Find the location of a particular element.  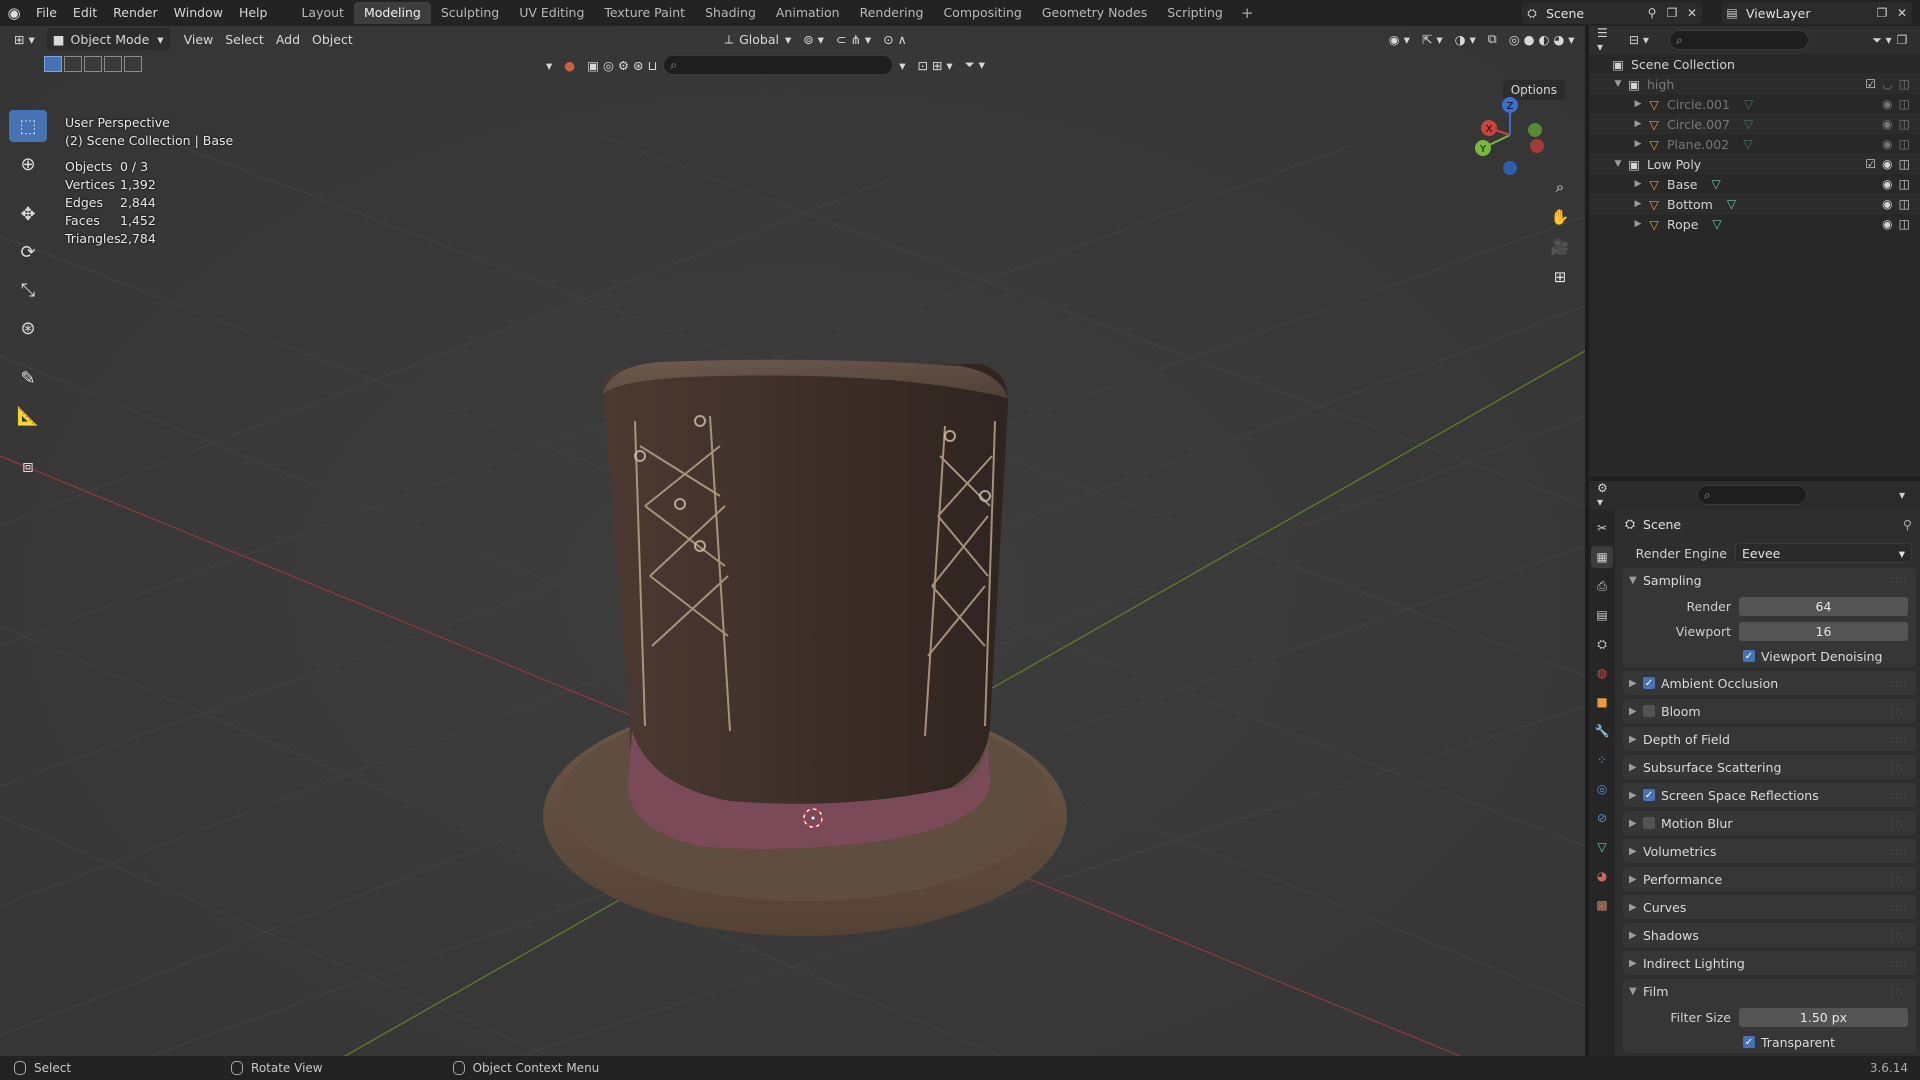

annotate-tool-icon: ✎ is located at coordinates (28, 378).